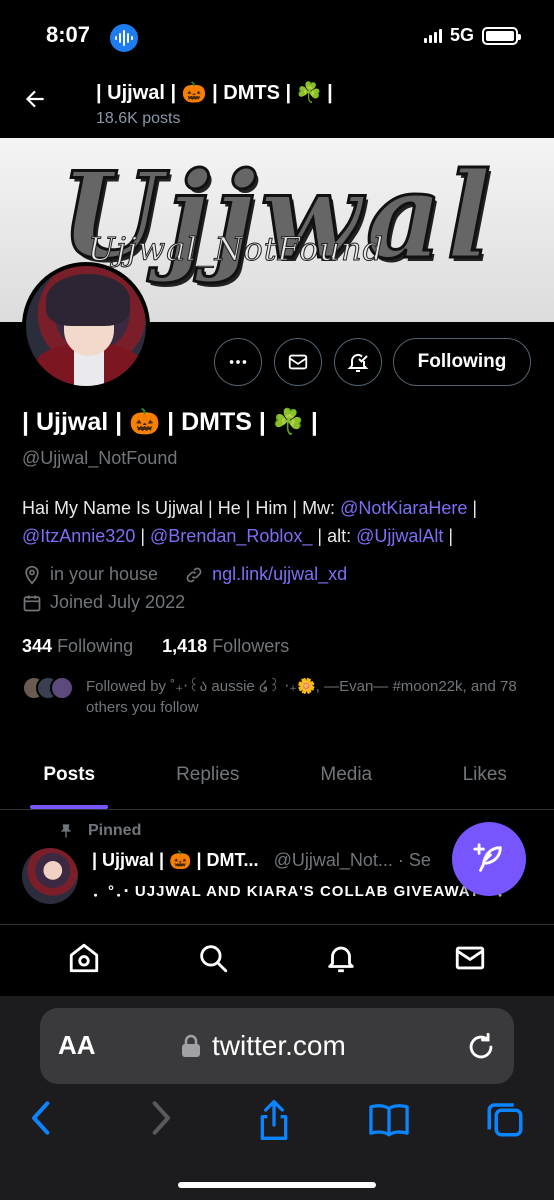  I want to click on follower-avatars, so click(48, 688).